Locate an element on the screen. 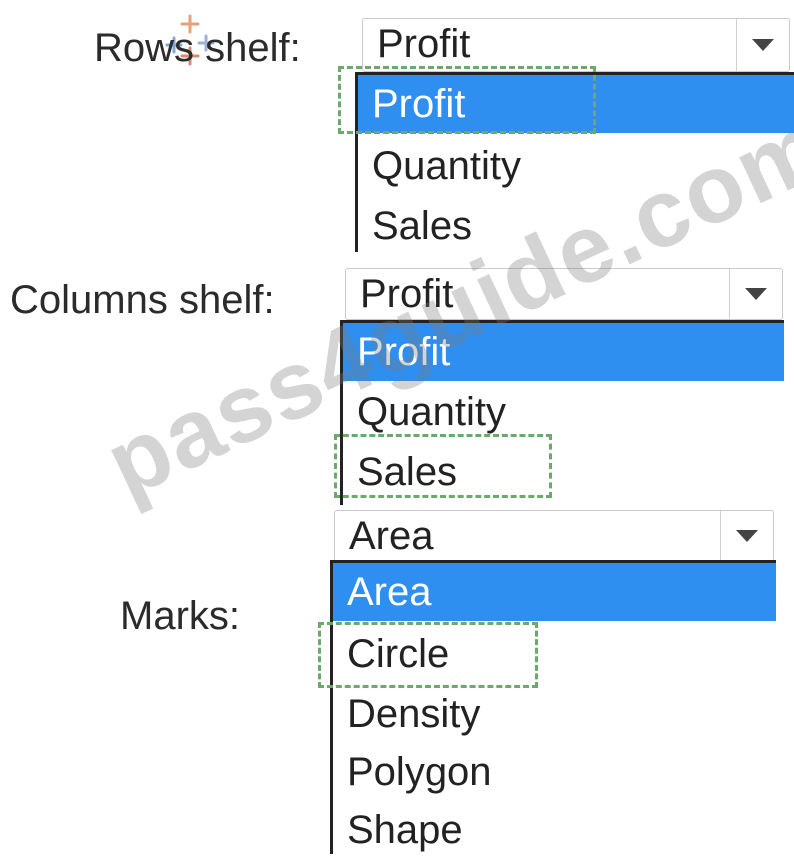  marks-option-area: Area is located at coordinates (554, 592).